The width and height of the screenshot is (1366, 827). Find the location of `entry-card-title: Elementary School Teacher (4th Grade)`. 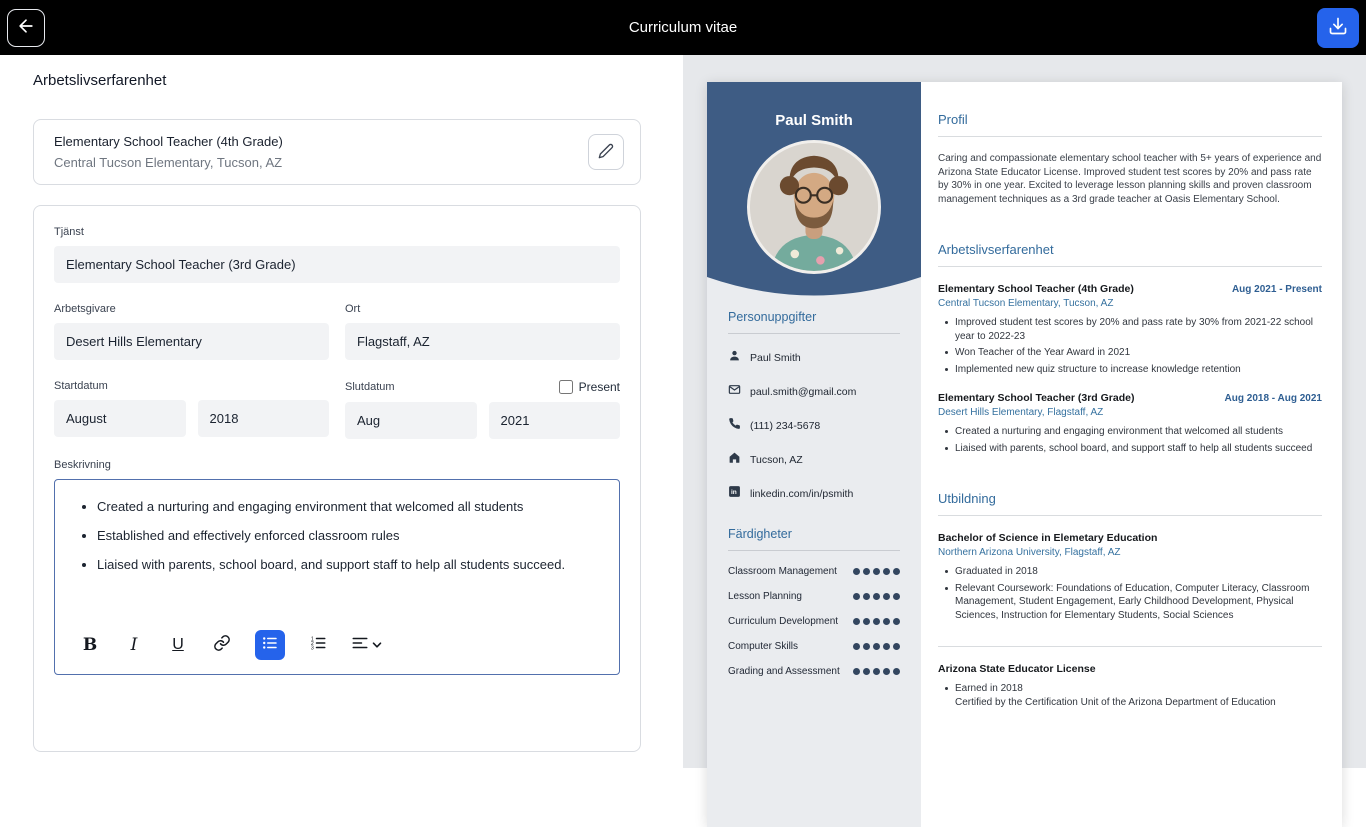

entry-card-title: Elementary School Teacher (4th Grade) is located at coordinates (168, 141).